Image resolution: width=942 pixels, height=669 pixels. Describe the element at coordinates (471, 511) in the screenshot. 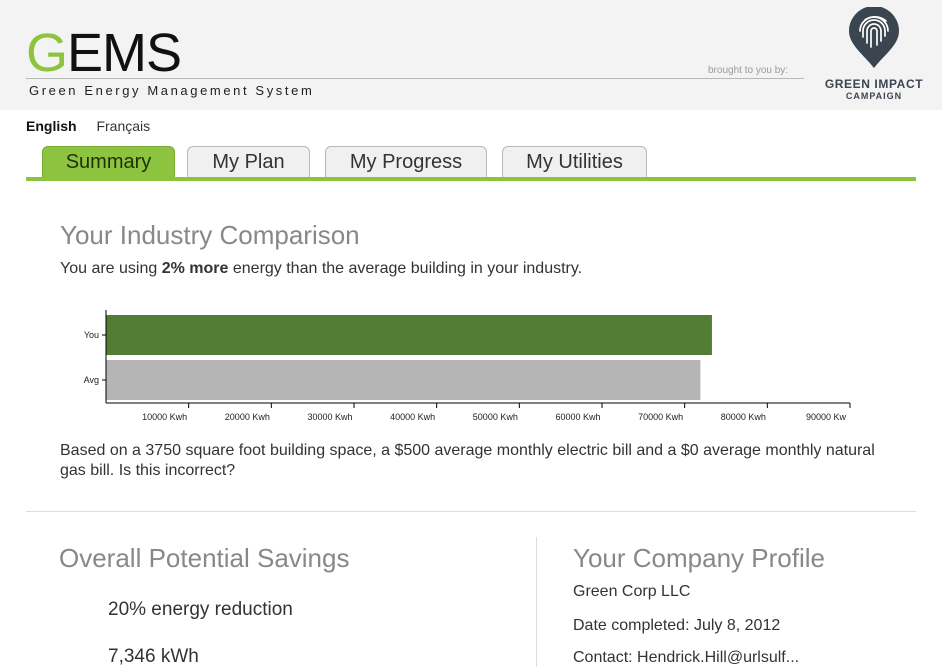

I see `section-divider` at that location.